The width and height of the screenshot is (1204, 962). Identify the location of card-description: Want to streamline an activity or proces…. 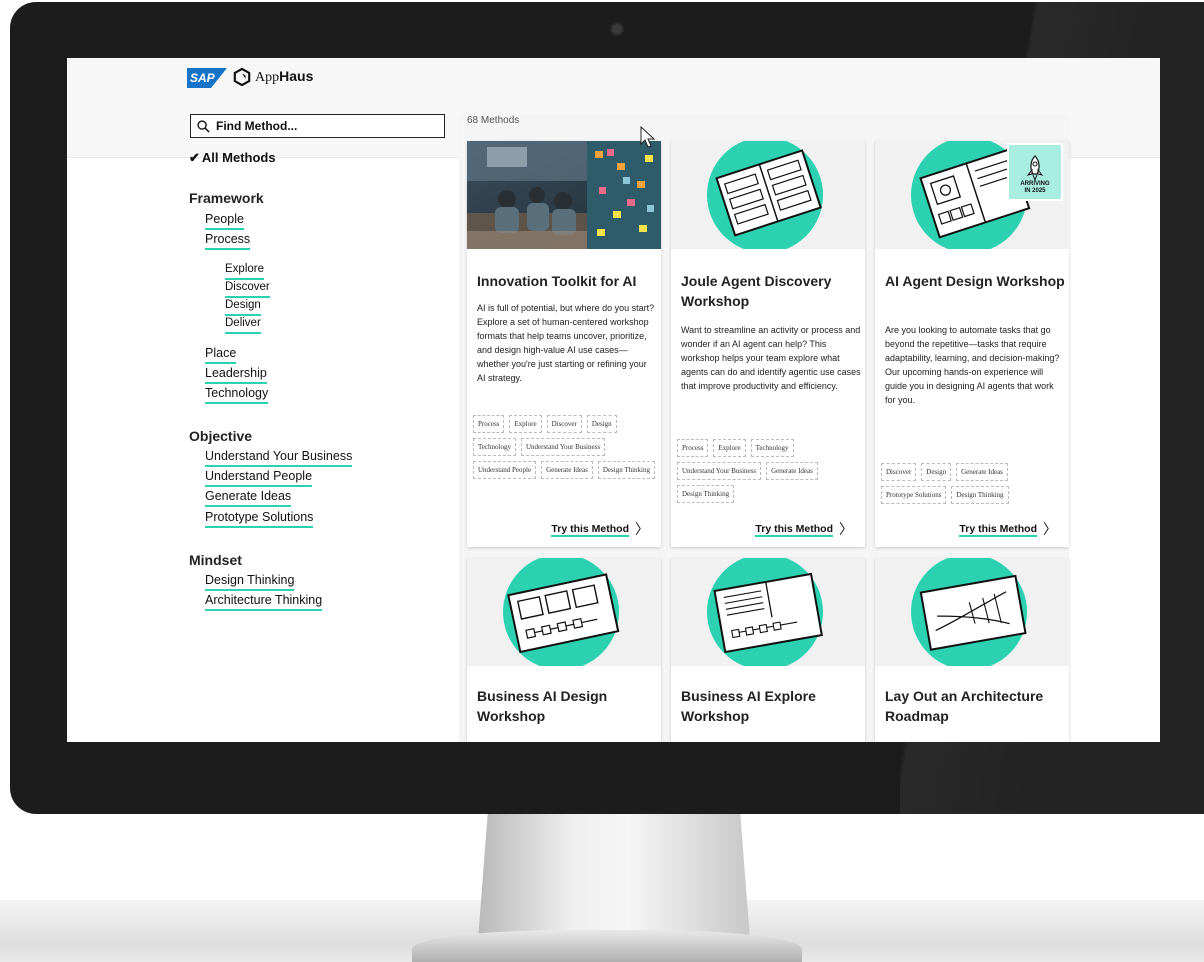
(771, 358).